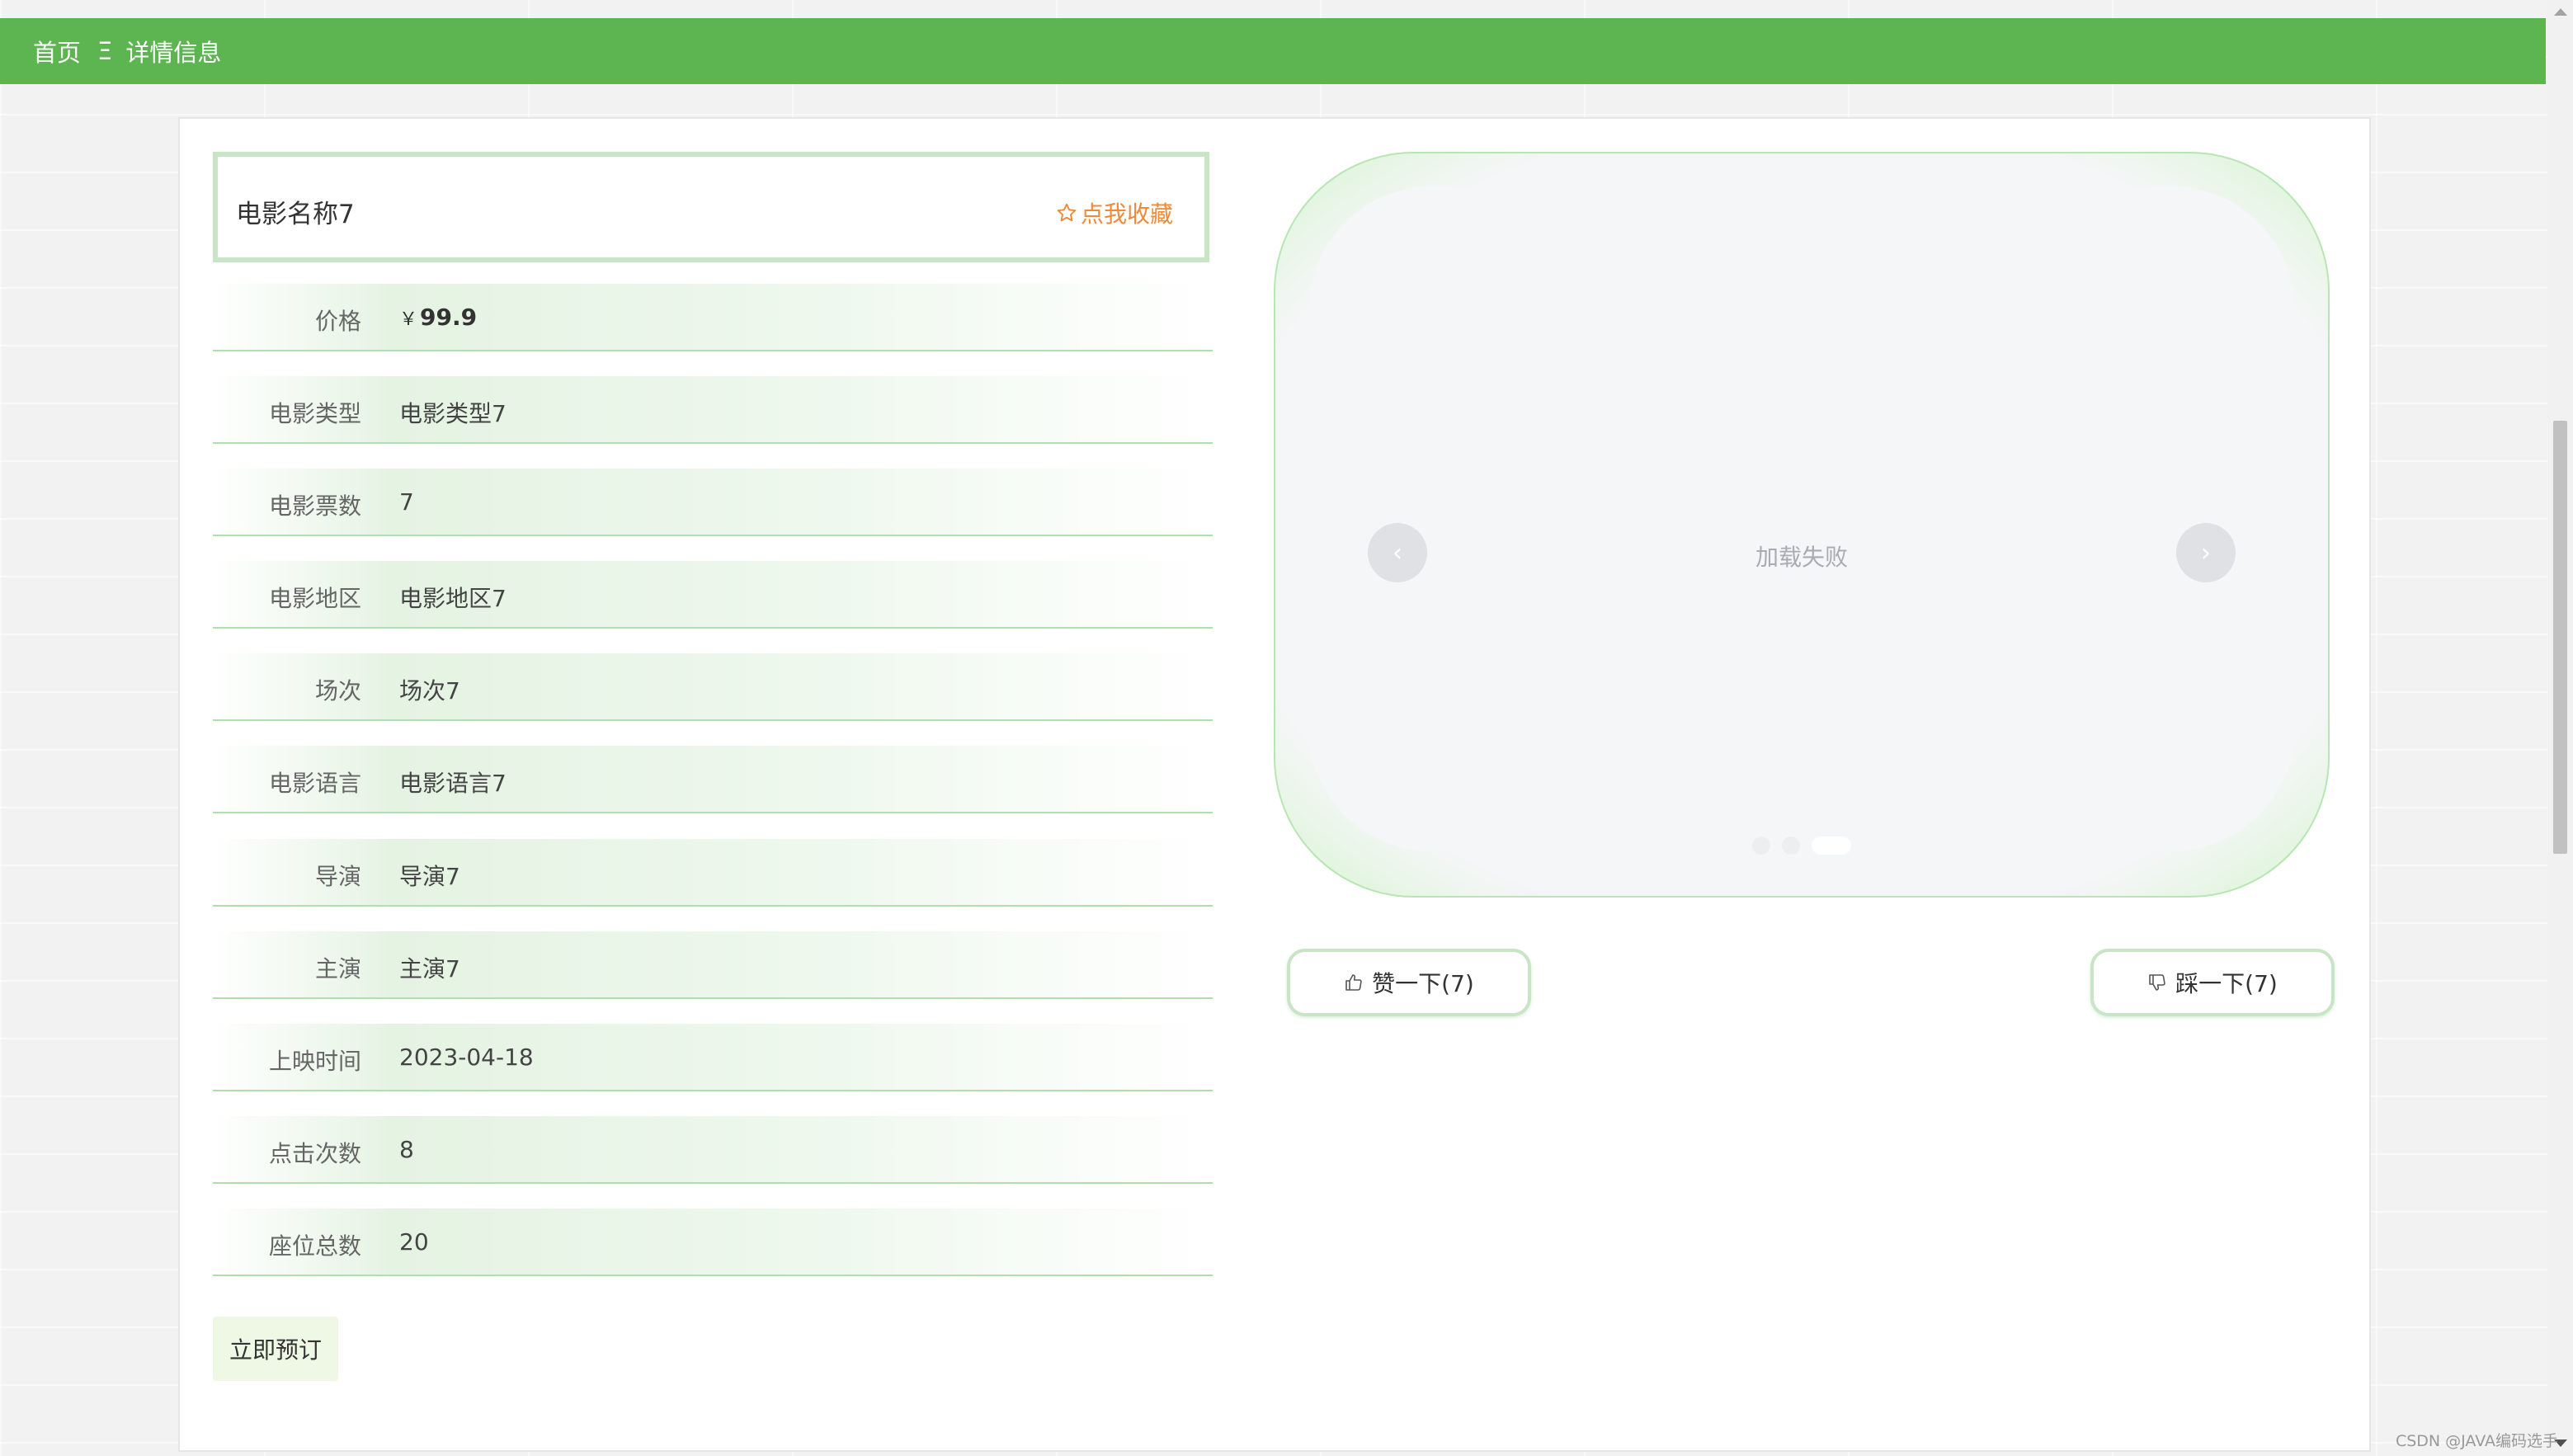  Describe the element at coordinates (2560, 637) in the screenshot. I see `scrollbar-thumb` at that location.